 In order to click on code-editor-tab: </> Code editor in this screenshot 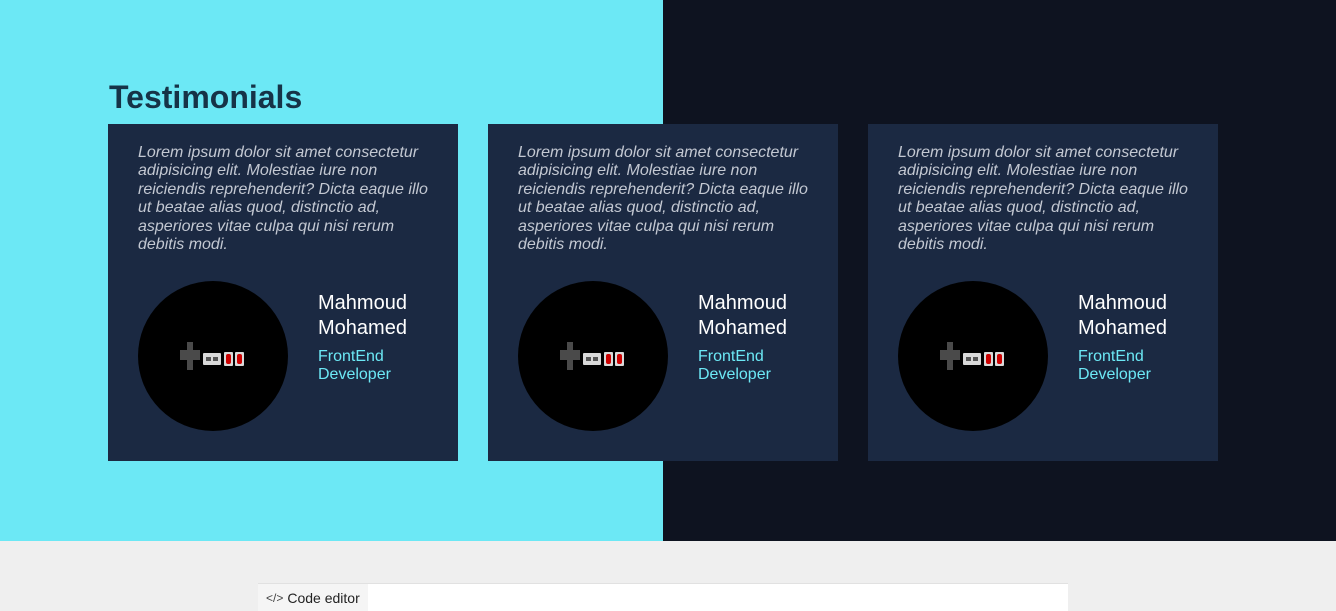, I will do `click(313, 597)`.